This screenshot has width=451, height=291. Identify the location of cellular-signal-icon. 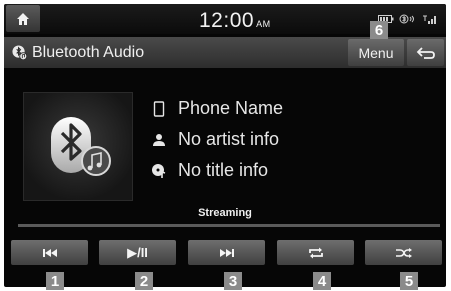
(430, 20).